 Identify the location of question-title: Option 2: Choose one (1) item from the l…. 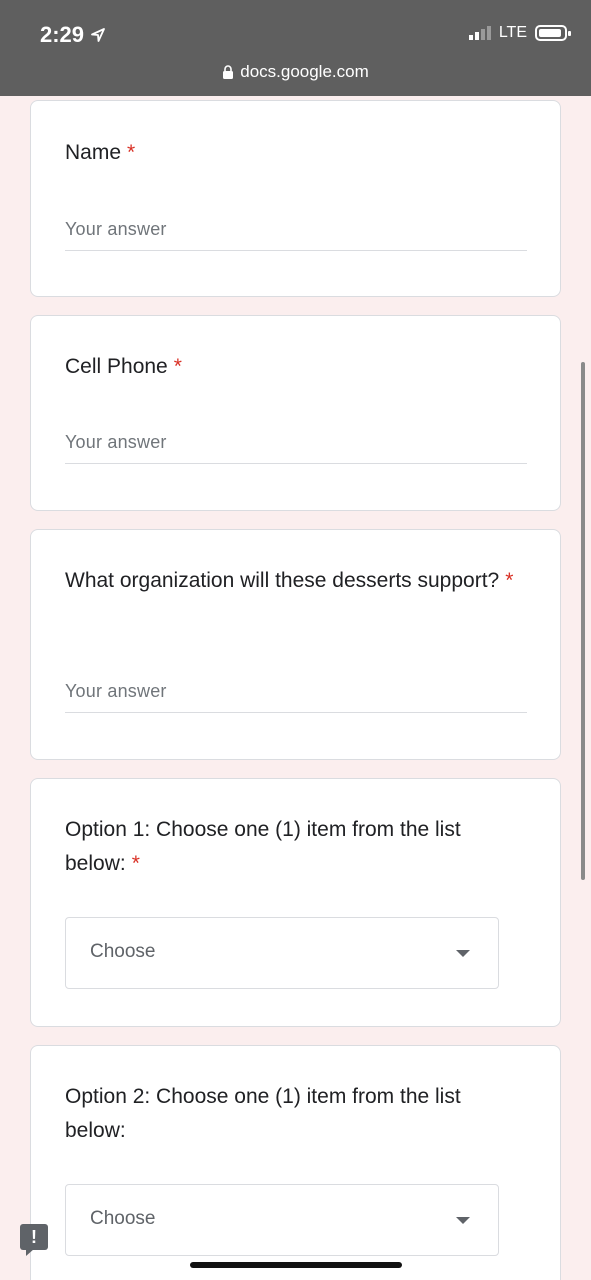
(263, 1113).